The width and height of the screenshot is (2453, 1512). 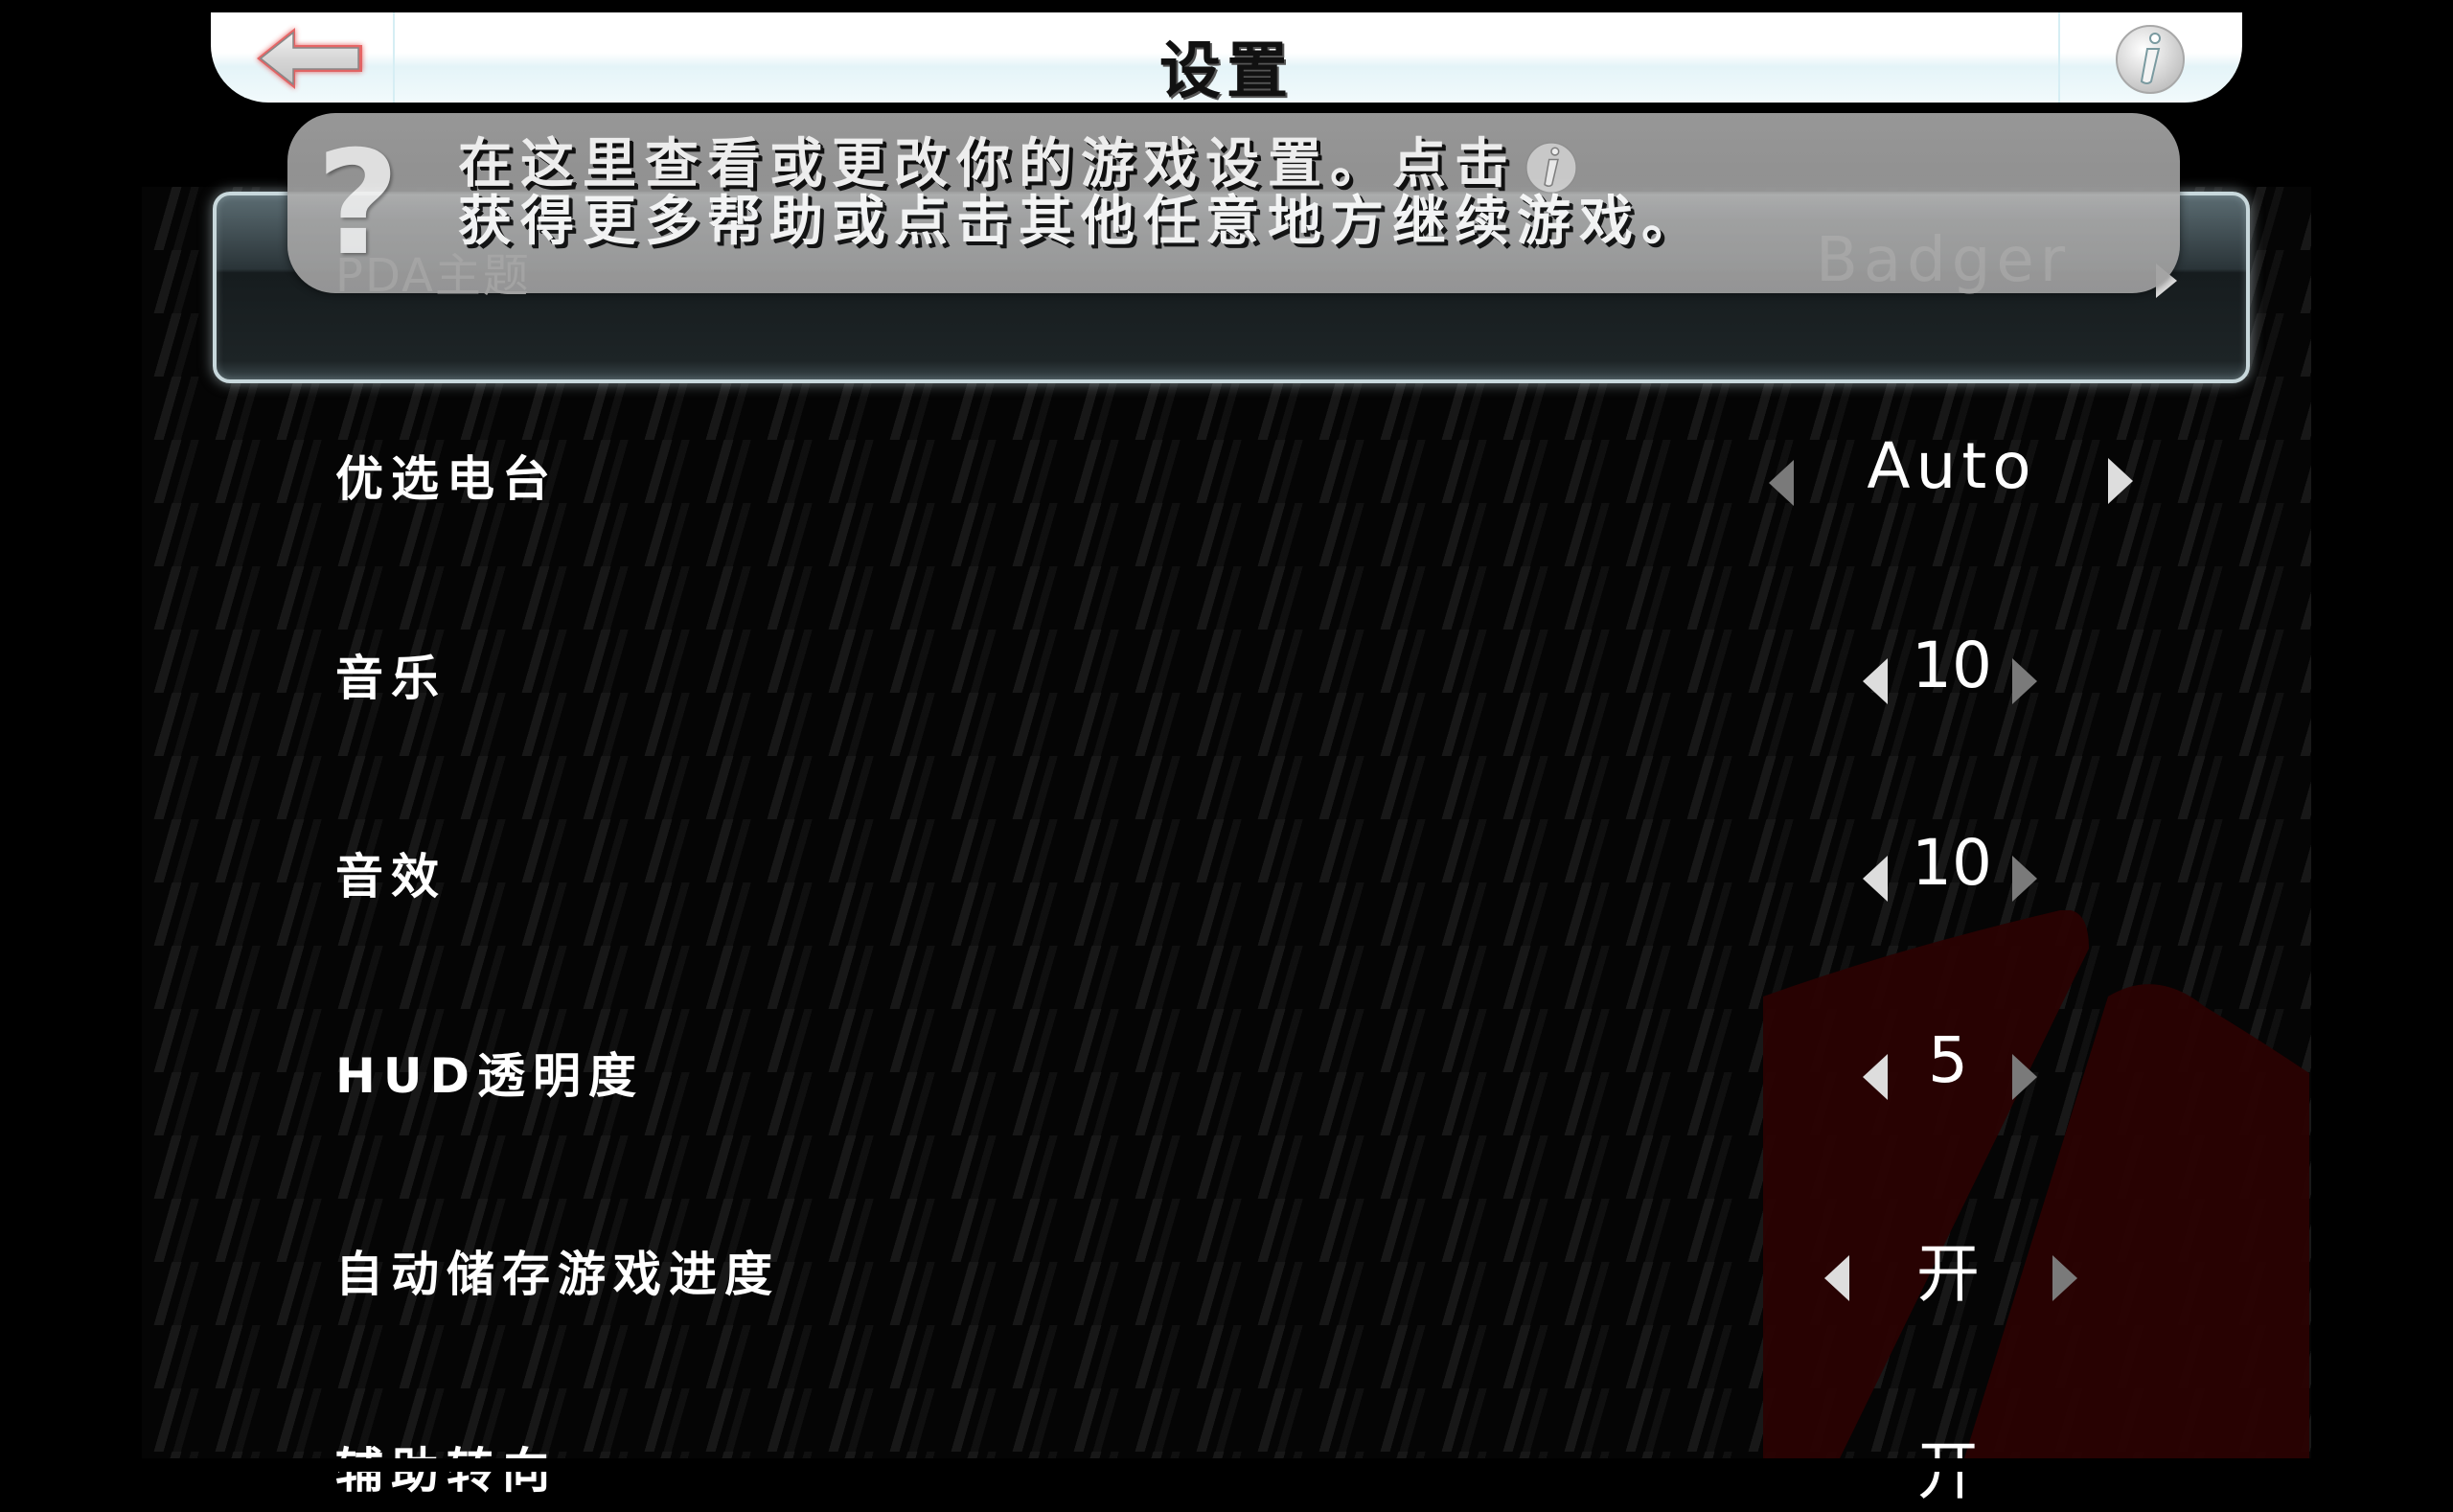 What do you see at coordinates (391, 877) in the screenshot?
I see `setting-label: 音效` at bounding box center [391, 877].